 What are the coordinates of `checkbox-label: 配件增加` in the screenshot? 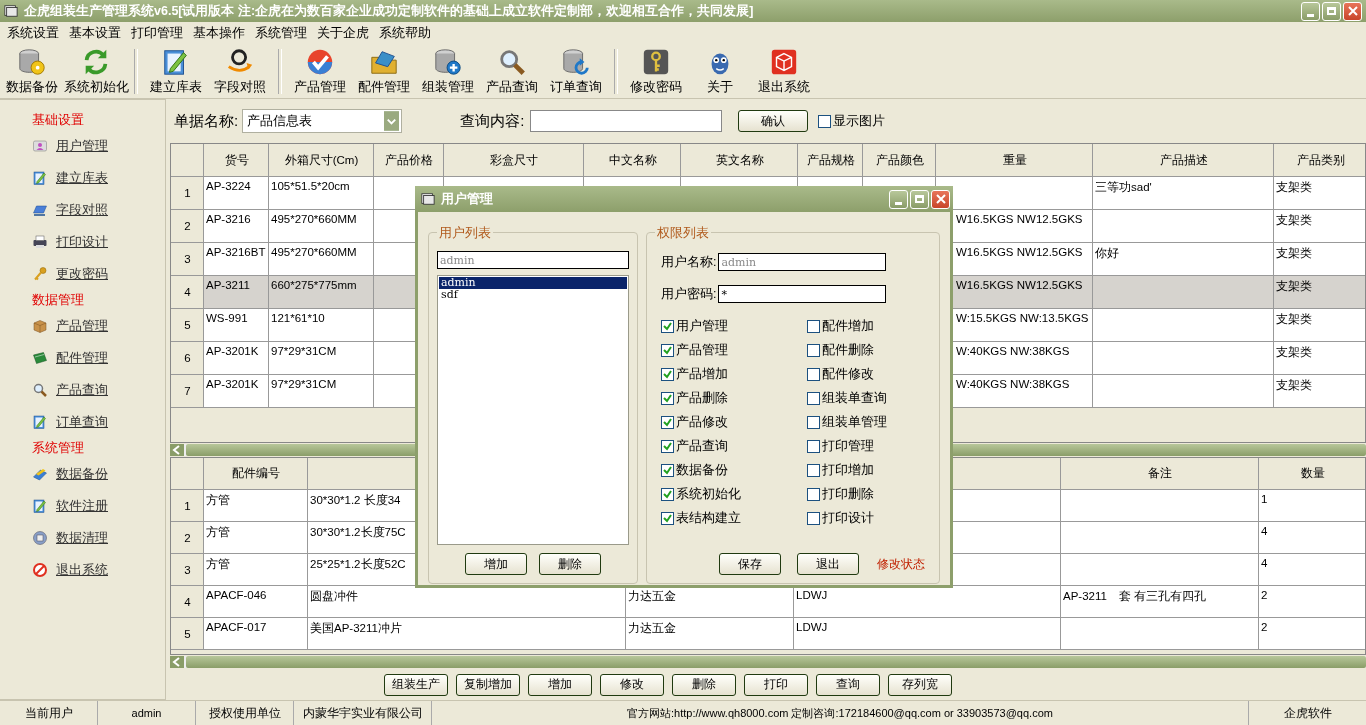 It's located at (848, 326).